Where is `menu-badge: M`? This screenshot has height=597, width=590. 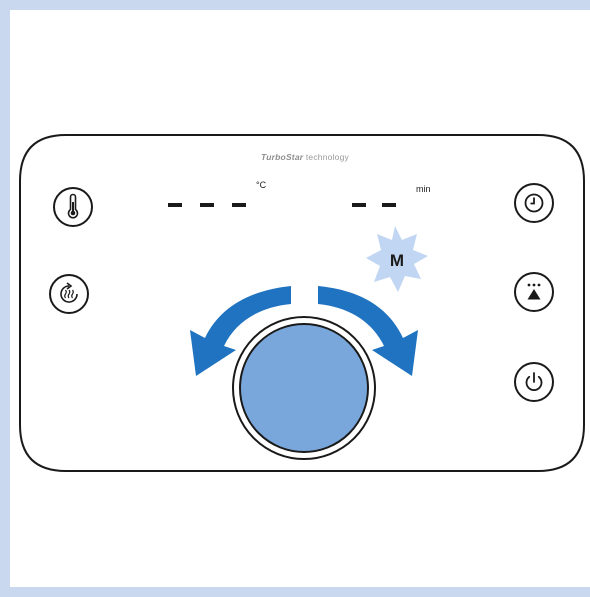 menu-badge: M is located at coordinates (397, 259).